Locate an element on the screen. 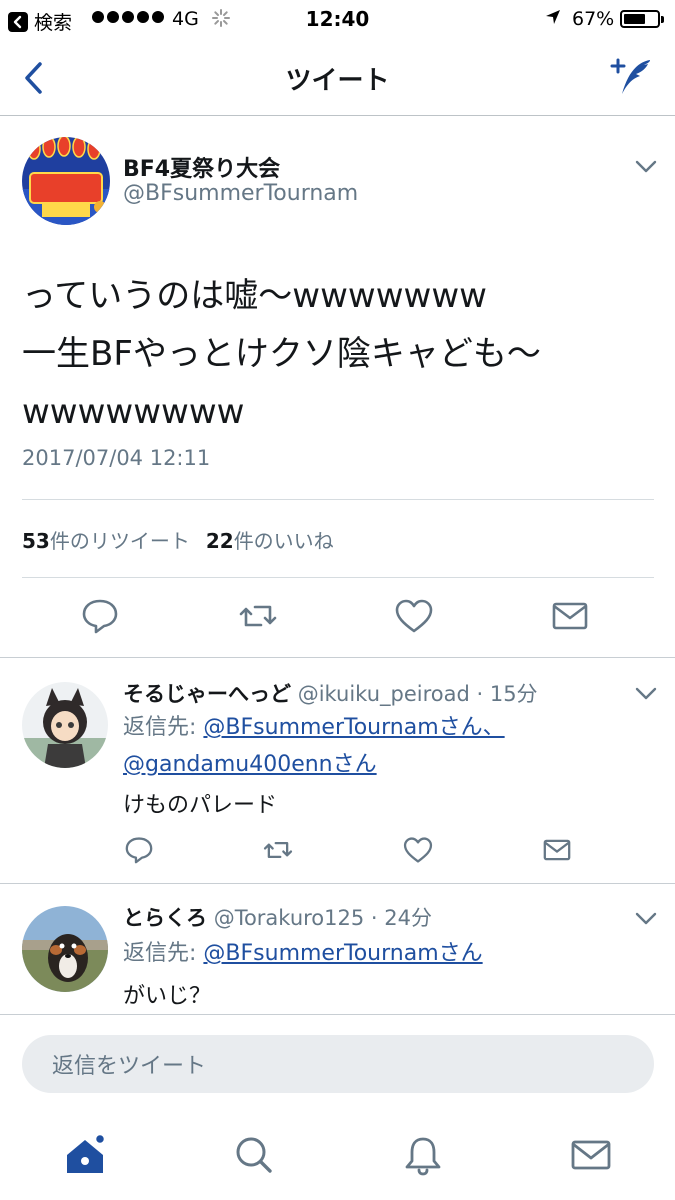 Image resolution: width=675 pixels, height=1200 pixels. tweet-text-line: っていうのは嘘〜wwwwwww is located at coordinates (254, 296).